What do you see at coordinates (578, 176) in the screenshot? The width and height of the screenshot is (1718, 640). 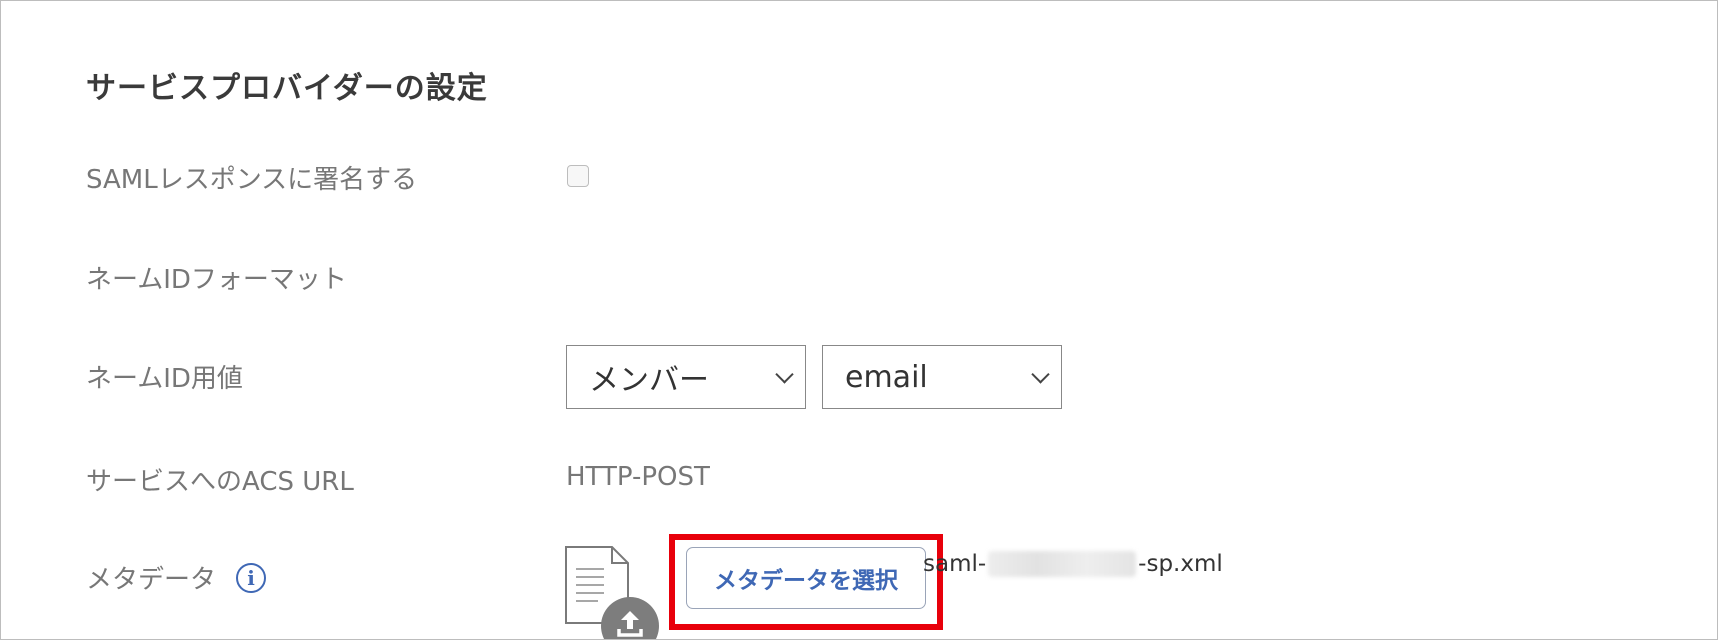 I see `saml-sign-checkbox` at bounding box center [578, 176].